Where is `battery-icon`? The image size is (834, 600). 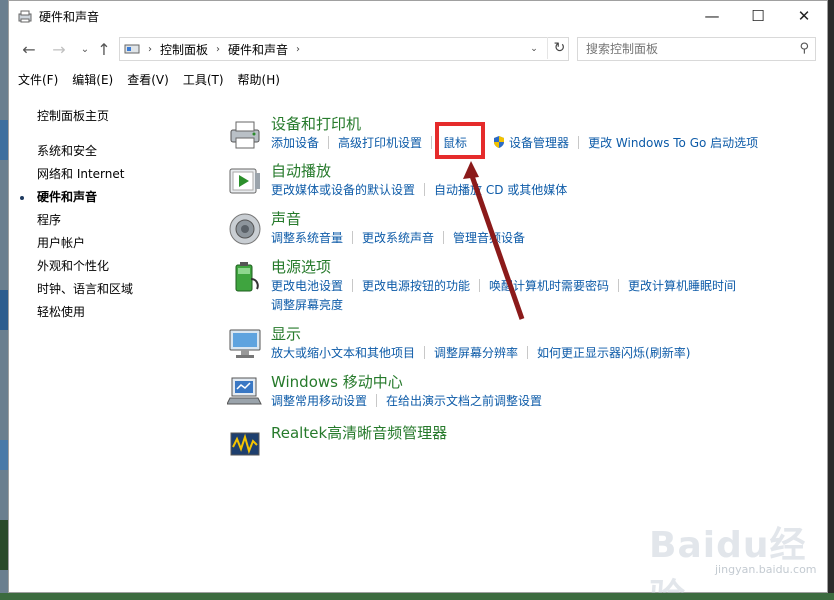 battery-icon is located at coordinates (247, 277).